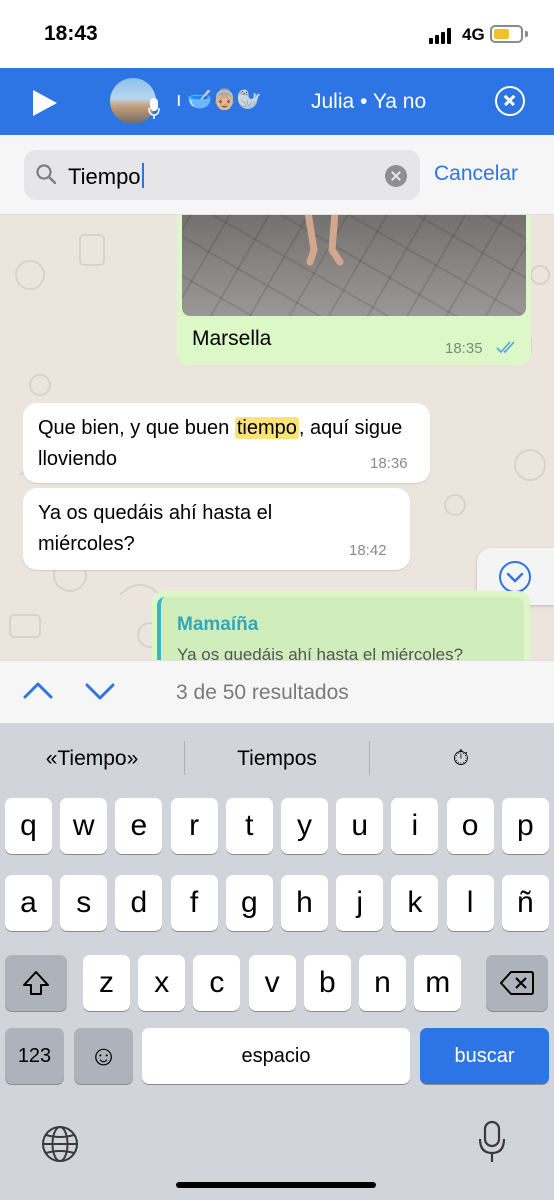 This screenshot has width=554, height=1200. Describe the element at coordinates (272, 983) in the screenshot. I see `key-v: v` at that location.